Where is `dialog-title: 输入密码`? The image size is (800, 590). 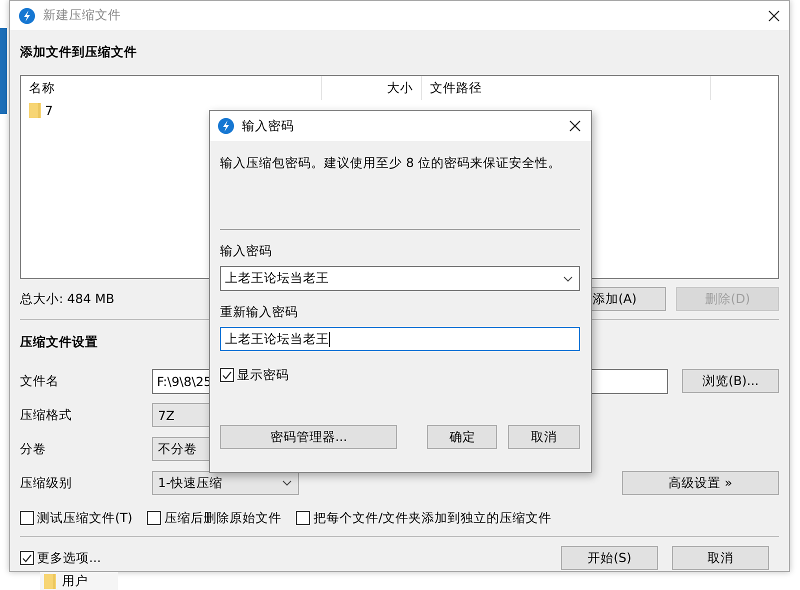
dialog-title: 输入密码 is located at coordinates (268, 126).